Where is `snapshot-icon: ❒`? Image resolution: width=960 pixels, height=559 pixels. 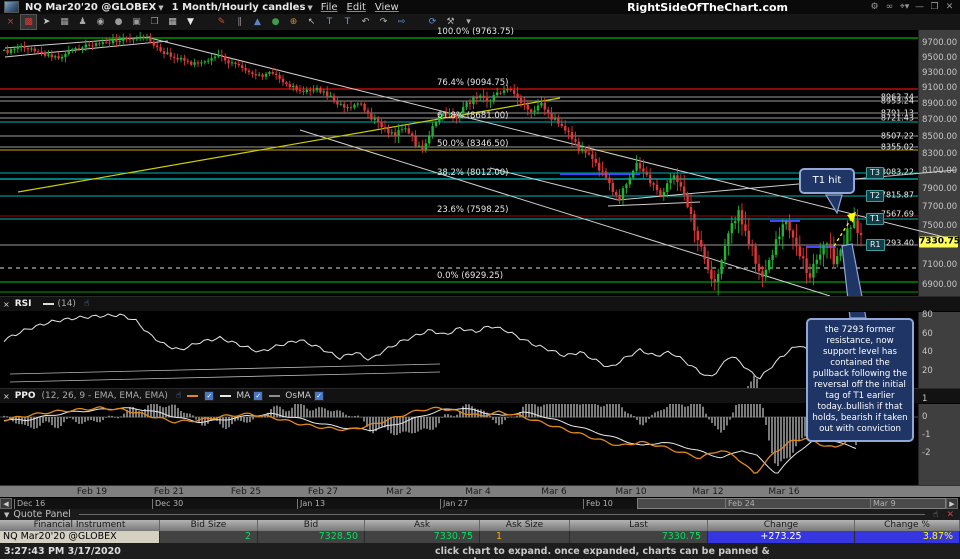
snapshot-icon: ❒ is located at coordinates (154, 22).